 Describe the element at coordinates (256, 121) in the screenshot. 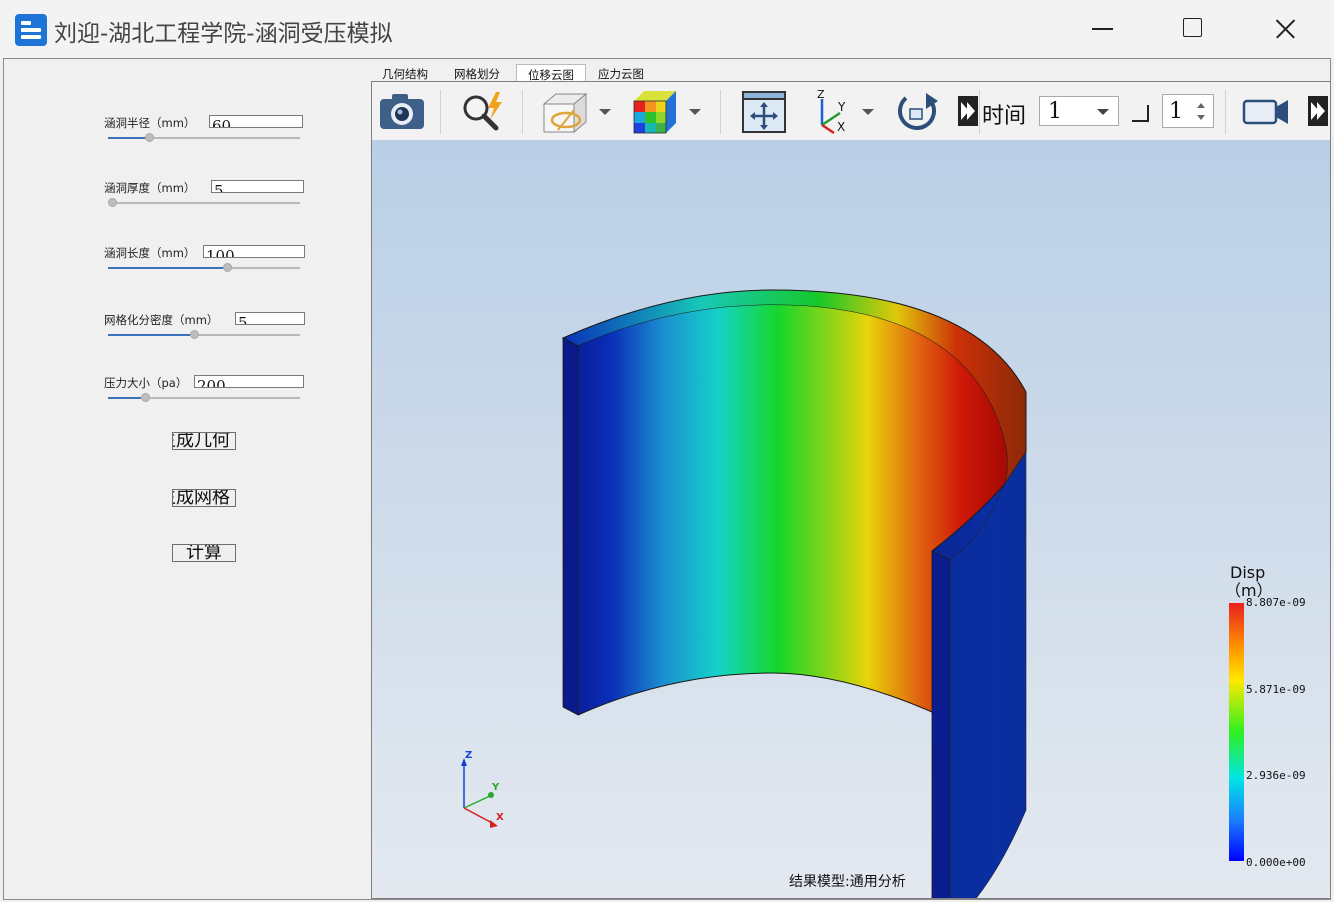

I see `radius-input: 60` at that location.